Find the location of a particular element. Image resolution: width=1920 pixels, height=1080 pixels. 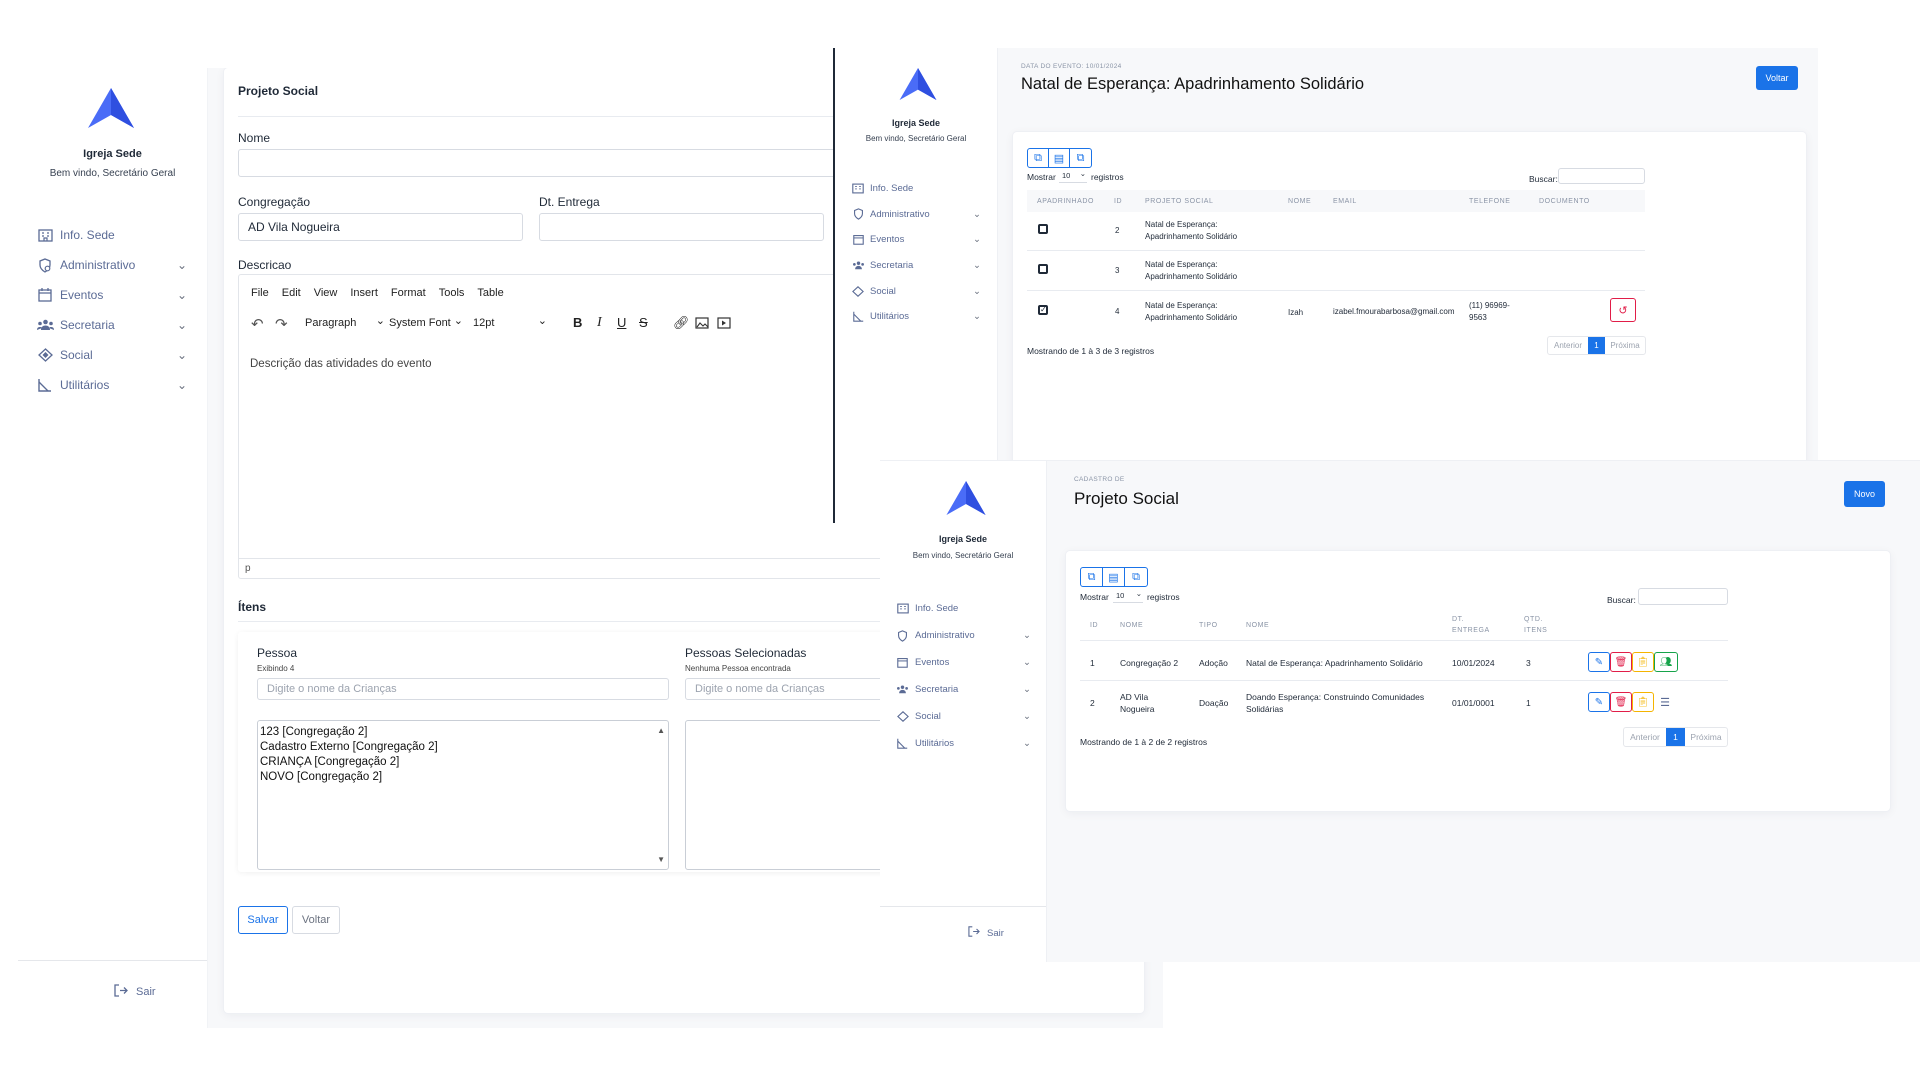

column-header: PROJETO SOCIAL is located at coordinates (1179, 201).